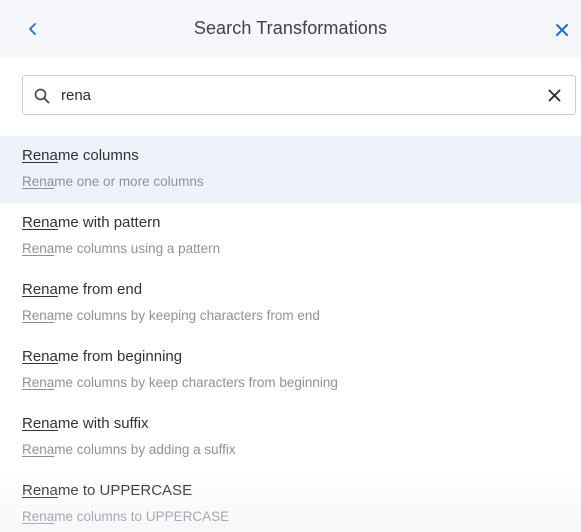  What do you see at coordinates (98, 155) in the screenshot?
I see `title-rest: me columns` at bounding box center [98, 155].